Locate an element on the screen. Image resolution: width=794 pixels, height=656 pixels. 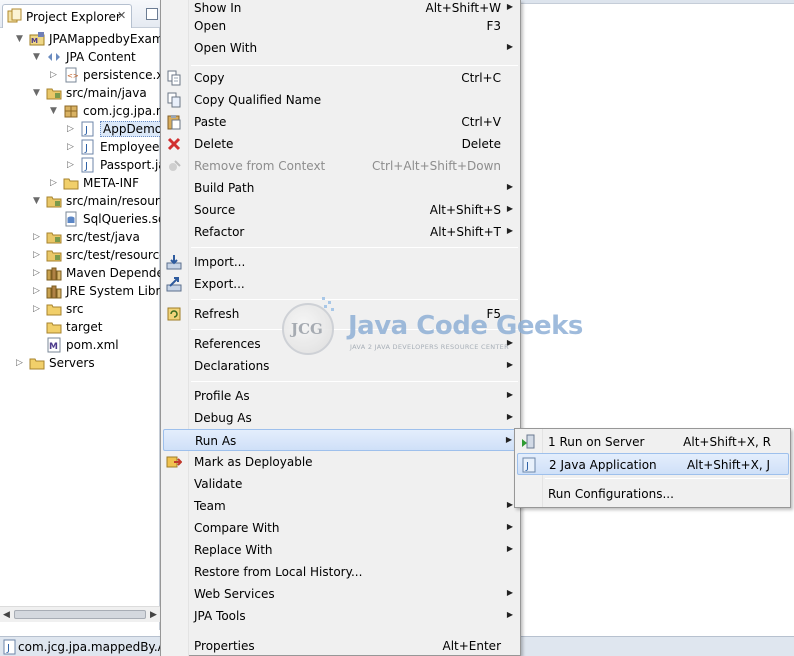
tree-item: ▼ src/main/resources is located at coordinates (80, 201).